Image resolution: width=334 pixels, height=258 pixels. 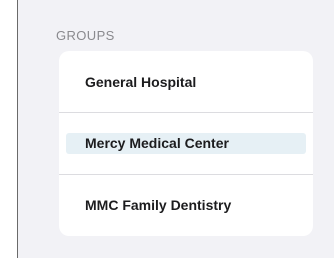 I want to click on section-header-groups: GROUPS, so click(x=85, y=35).